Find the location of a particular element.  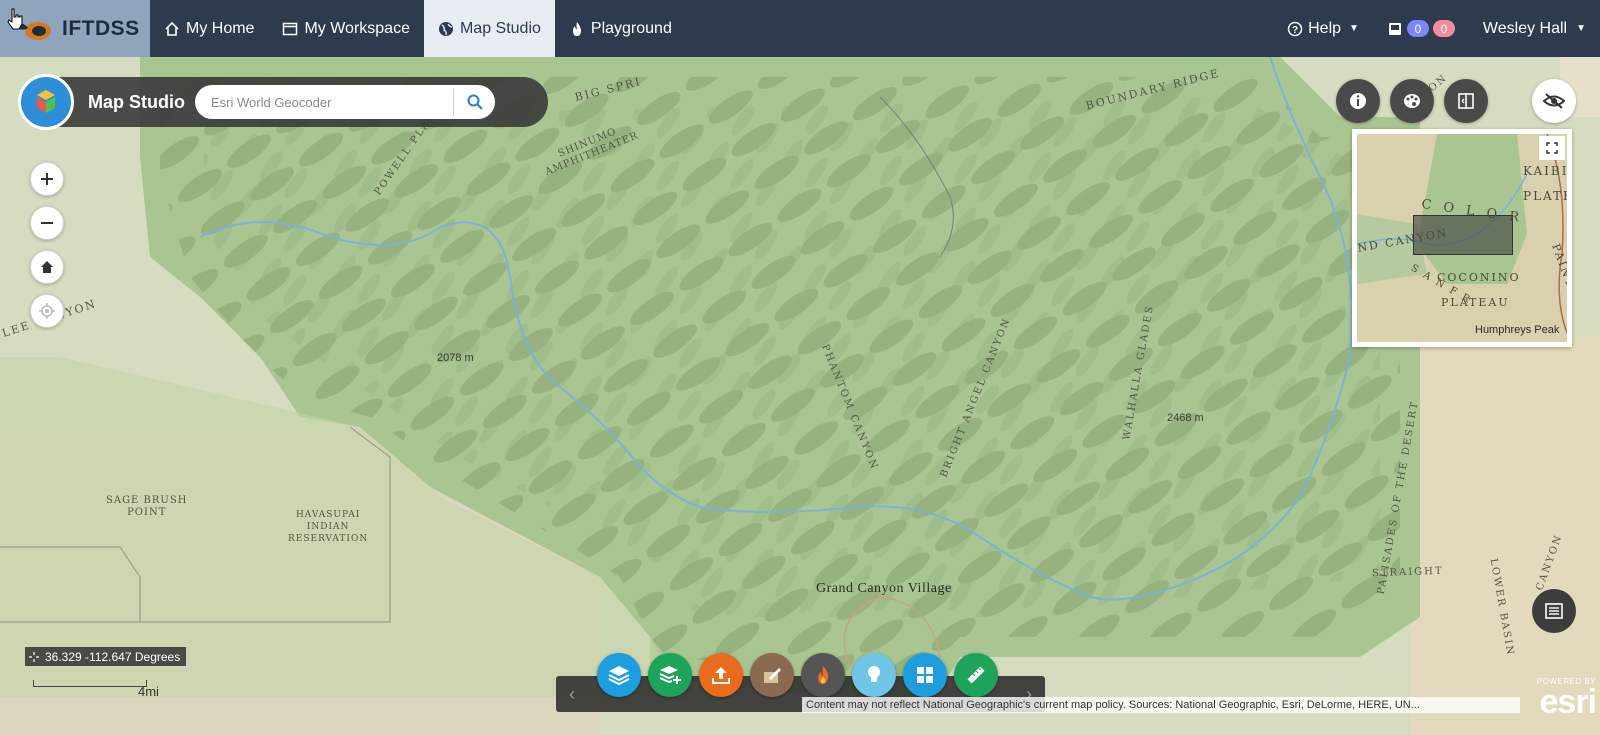

home-extent-button is located at coordinates (47, 267).